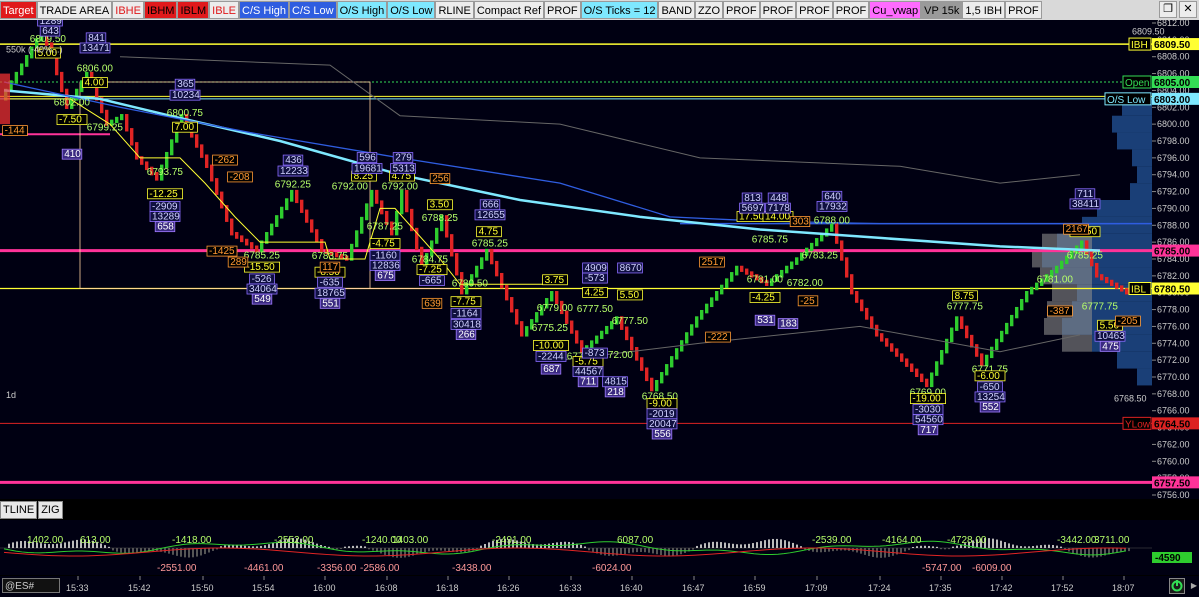  I want to click on indicator-button-target: Target, so click(18, 10).